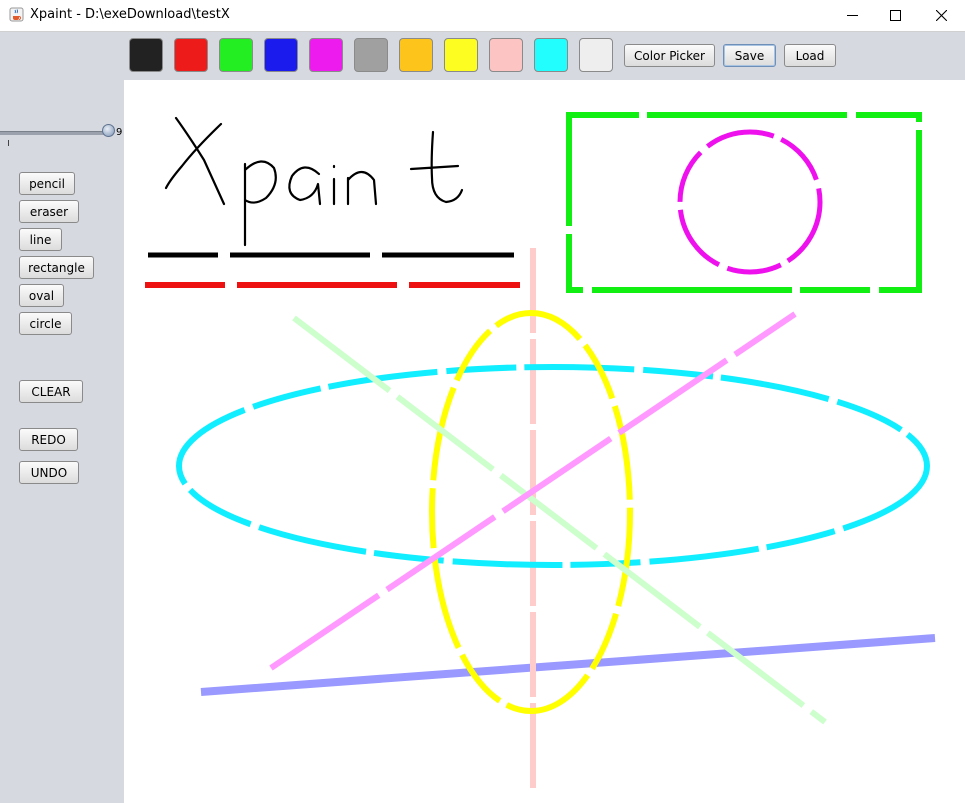 This screenshot has width=965, height=803. Describe the element at coordinates (41, 295) in the screenshot. I see `tool-oval-button: oval` at that location.